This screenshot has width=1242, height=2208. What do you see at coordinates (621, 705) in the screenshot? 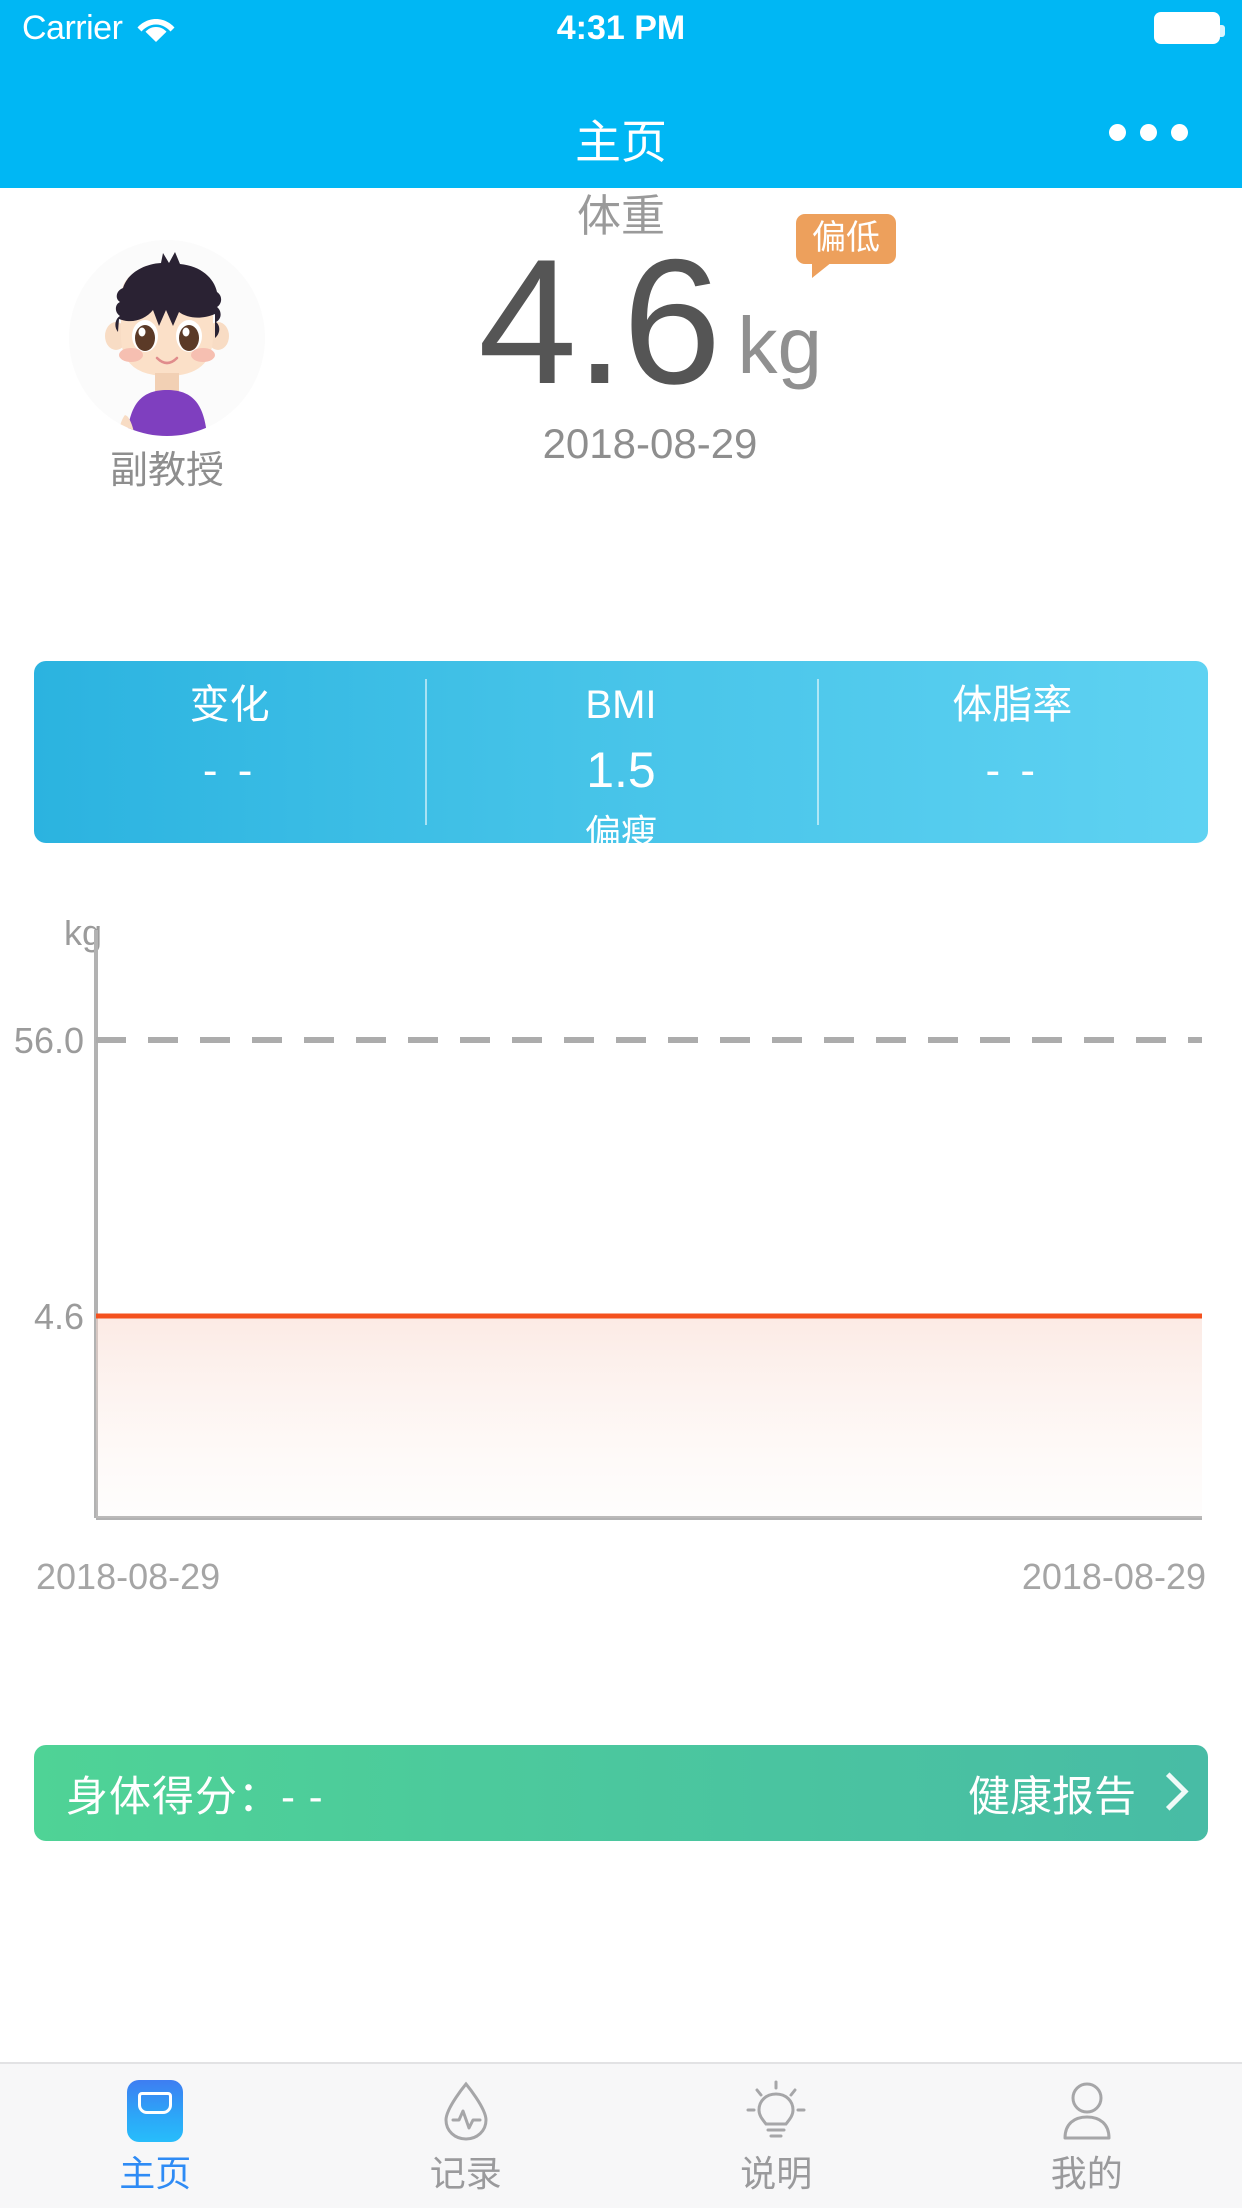
I see `stat-title: BMI` at bounding box center [621, 705].